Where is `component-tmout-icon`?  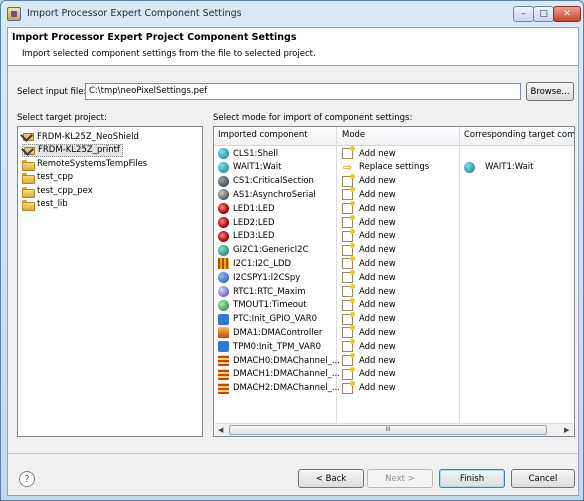
component-tmout-icon is located at coordinates (223, 305).